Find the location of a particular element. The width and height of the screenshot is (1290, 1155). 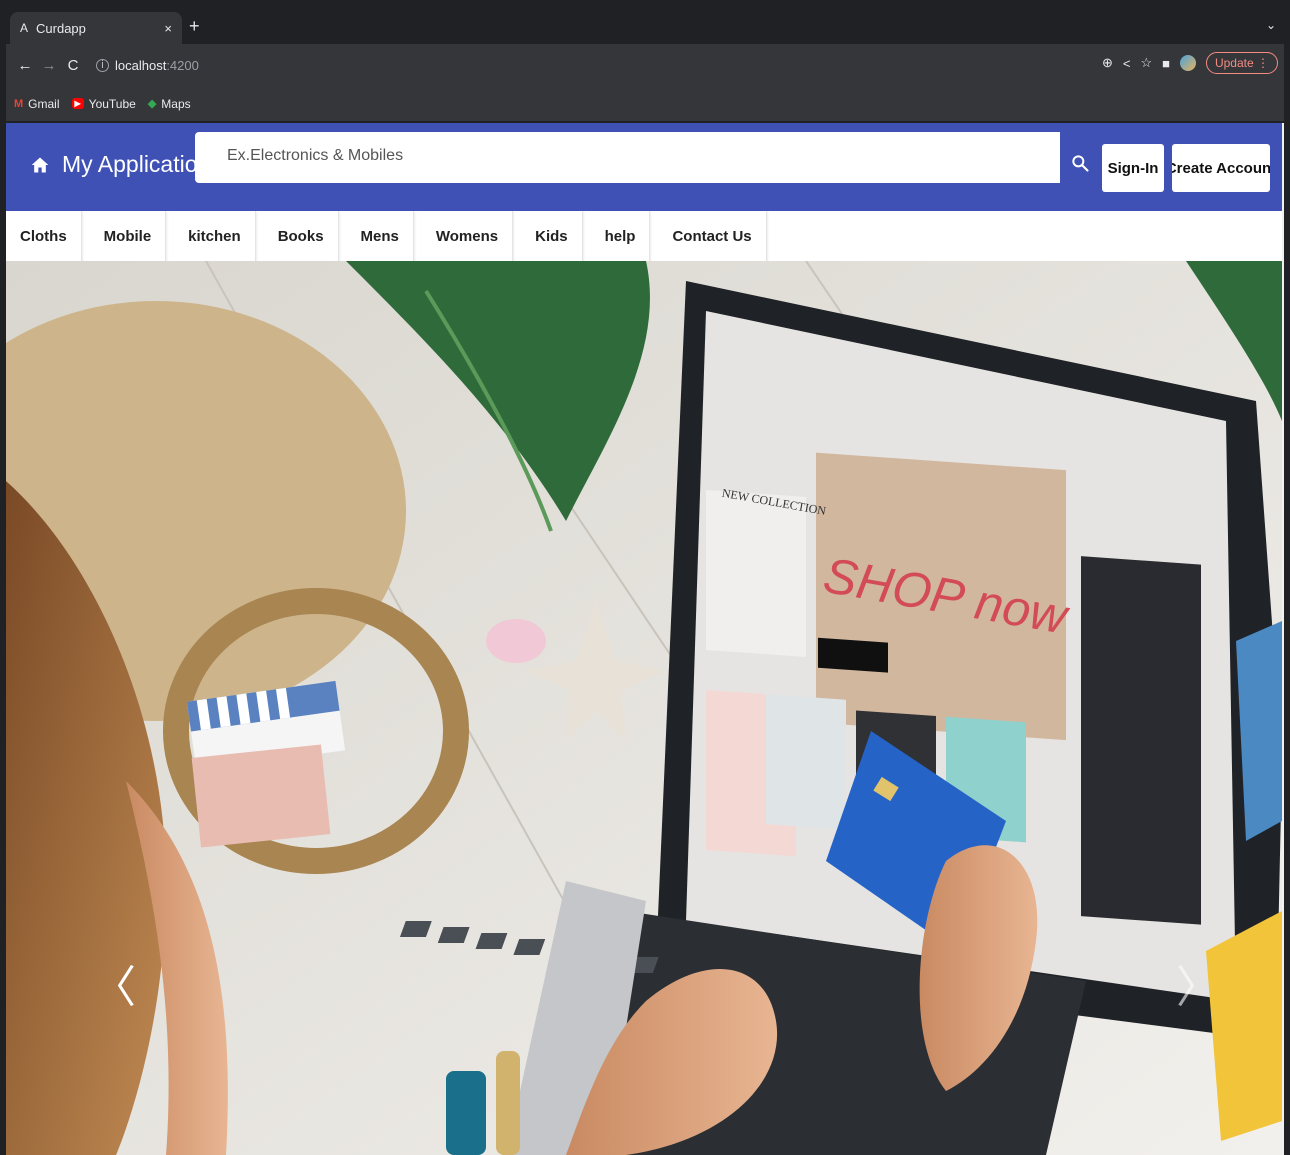

create-account-button: Create Account is located at coordinates (1221, 168).